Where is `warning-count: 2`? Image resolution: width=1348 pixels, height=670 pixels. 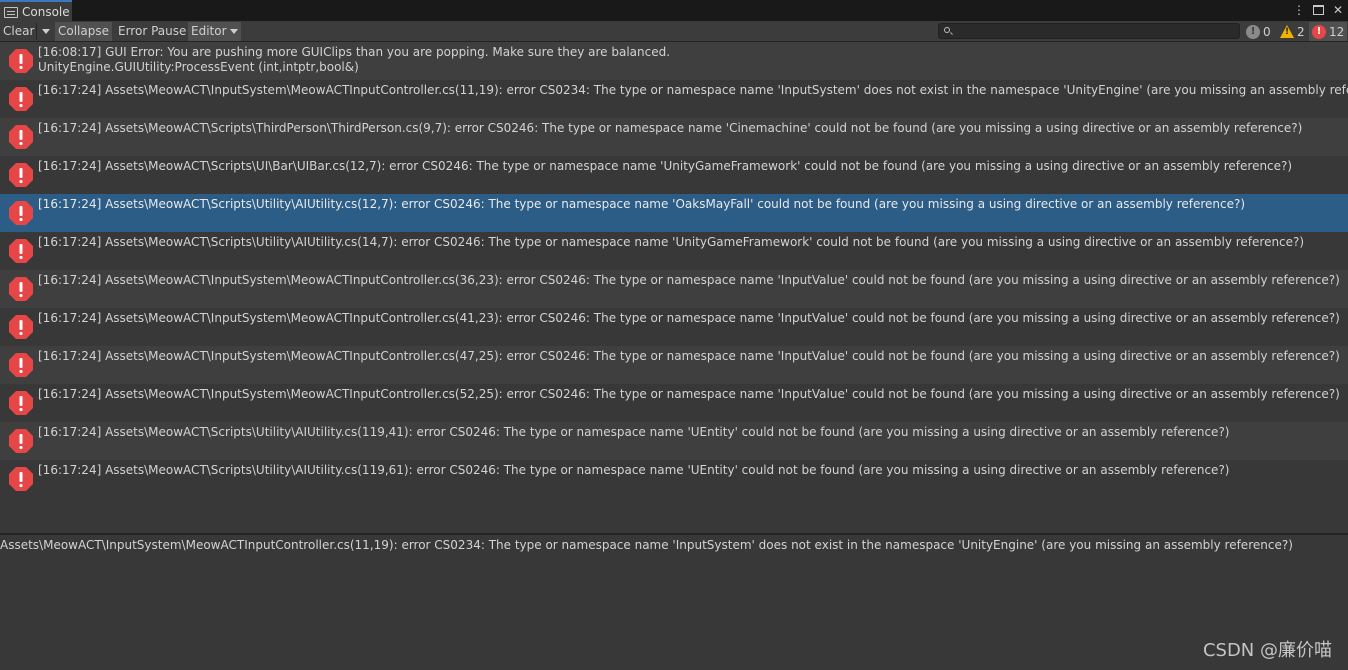
warning-count: 2 is located at coordinates (1301, 31).